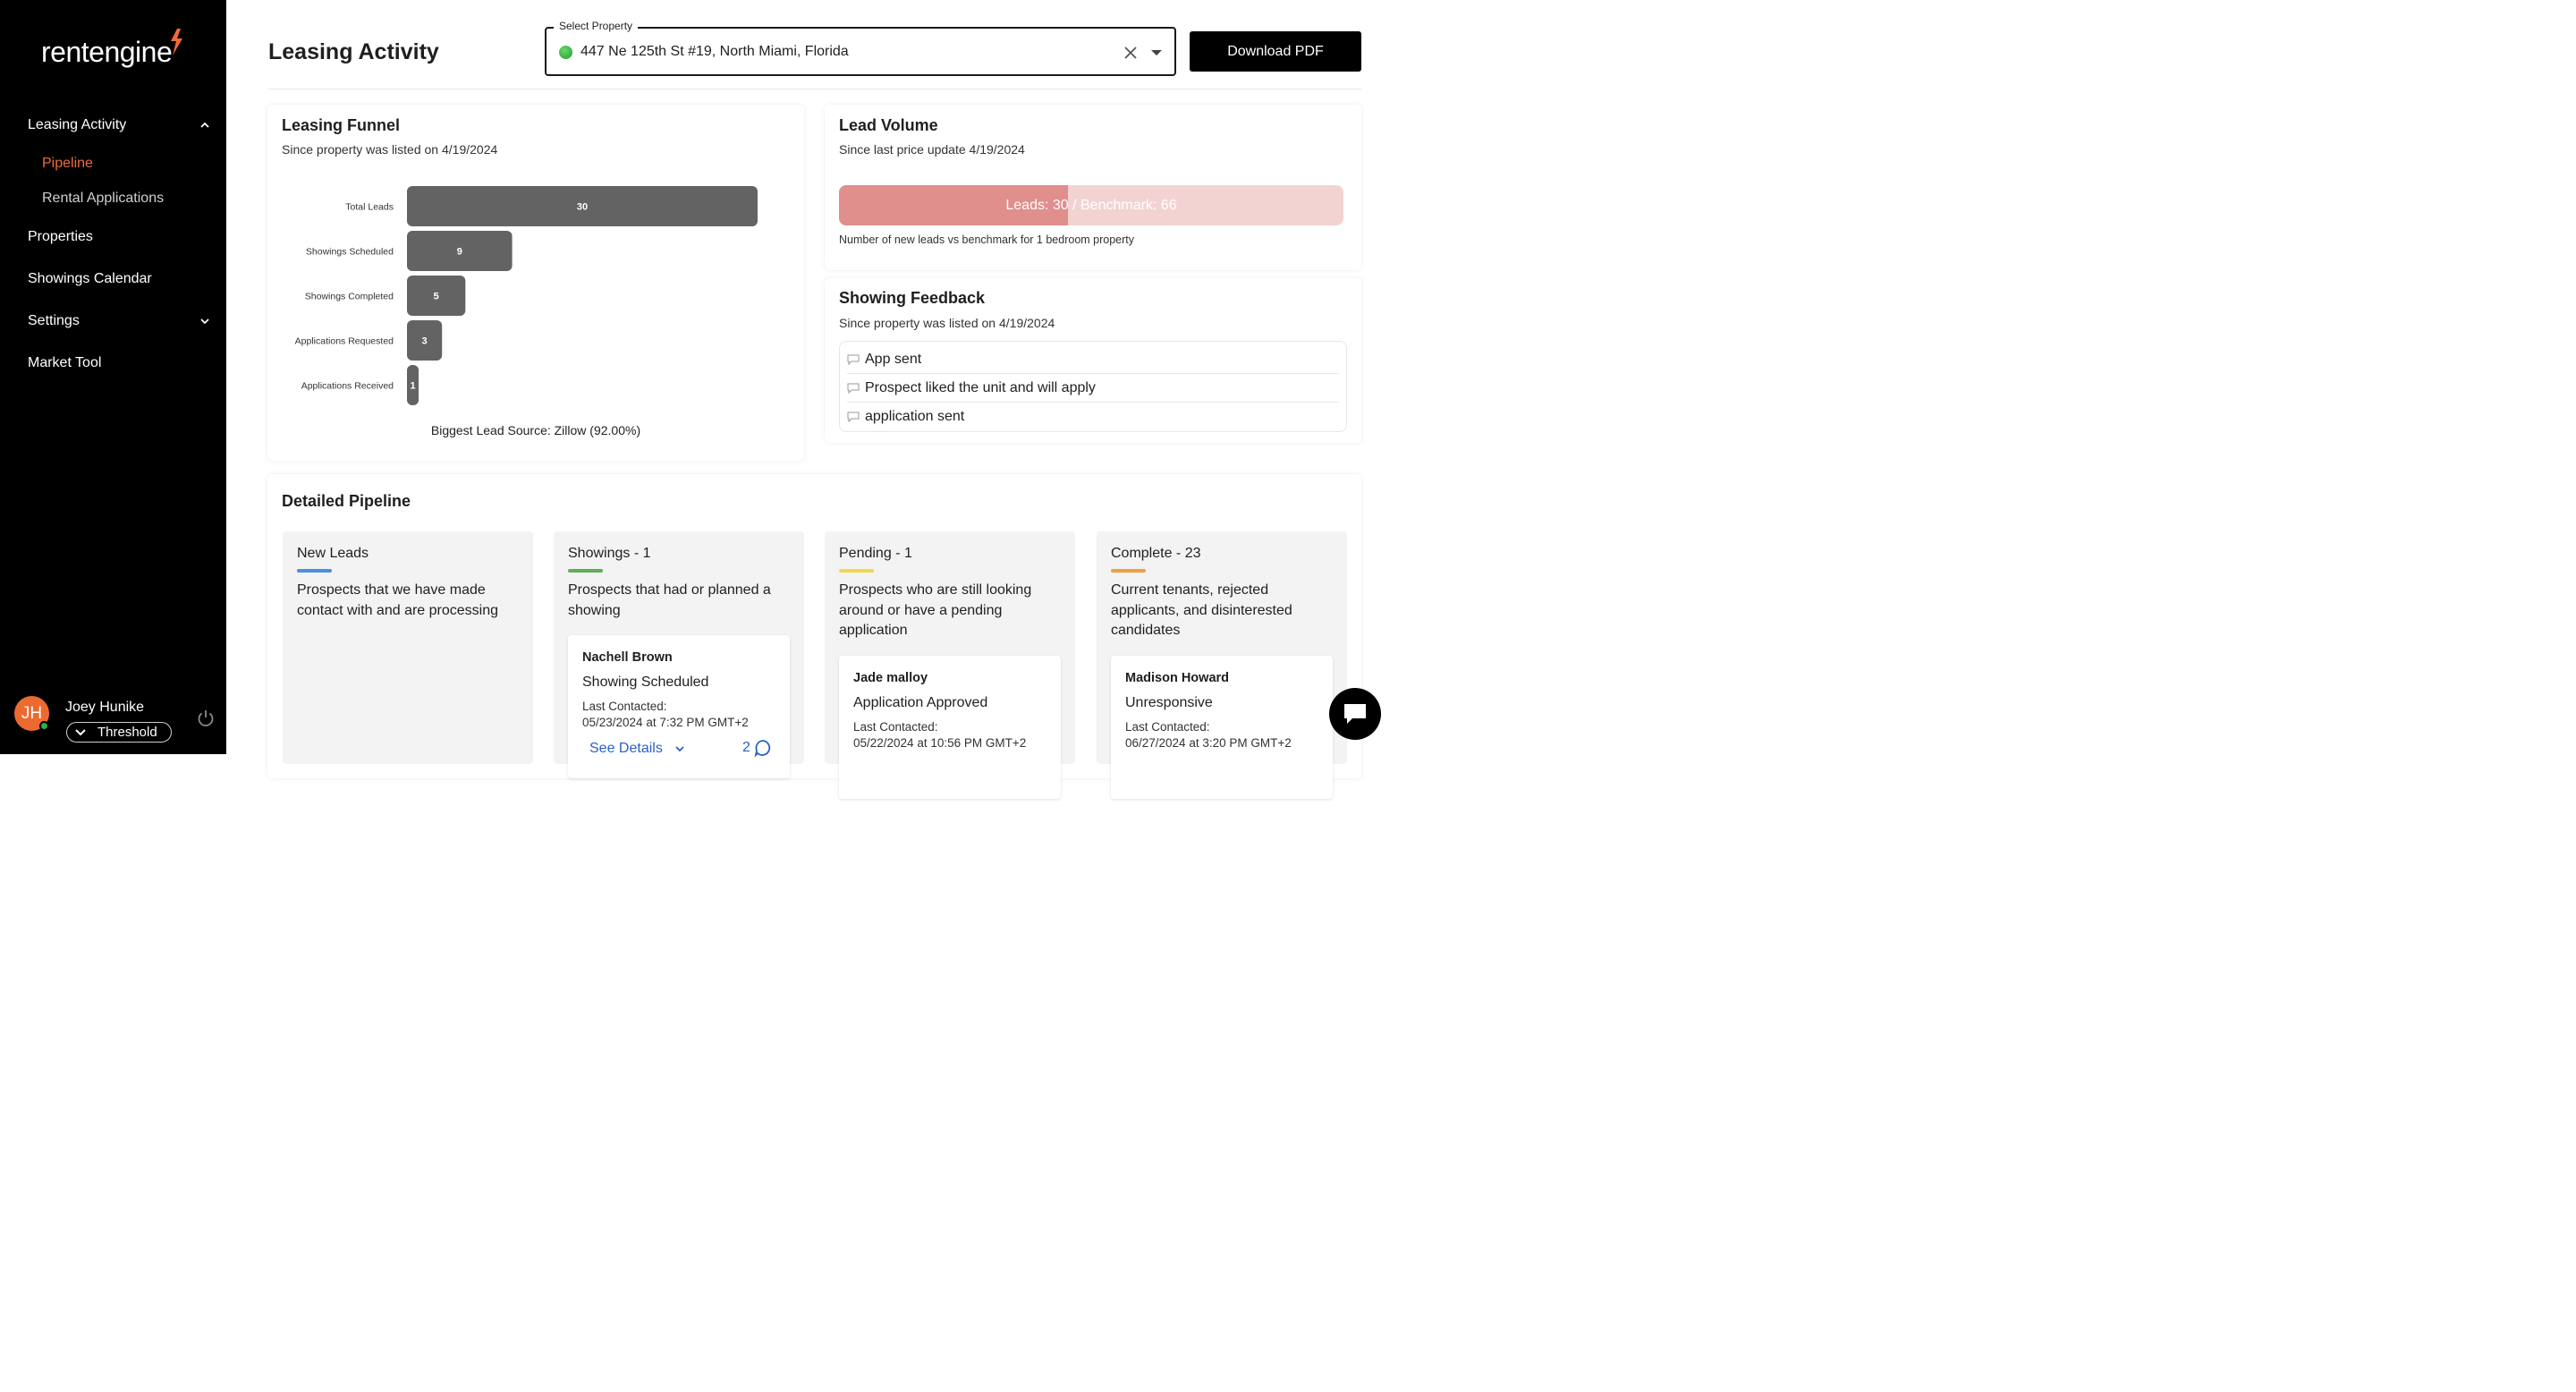  What do you see at coordinates (119, 363) in the screenshot?
I see `sidebar-item-market-tool: Market Tool` at bounding box center [119, 363].